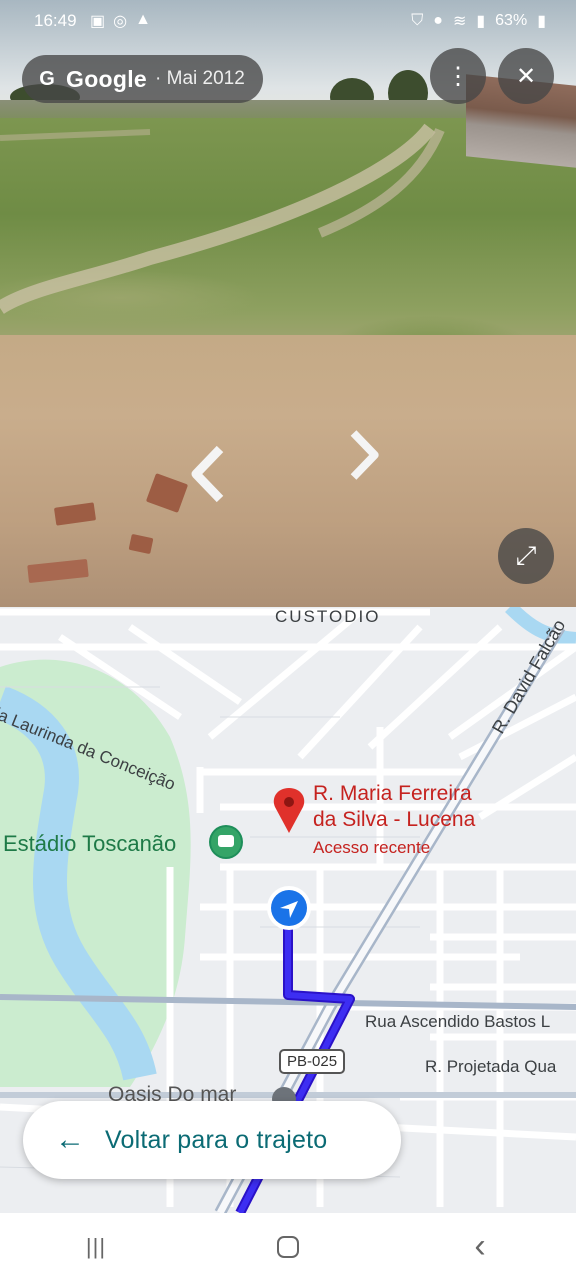  I want to click on wifi-icon: ≋, so click(459, 21).